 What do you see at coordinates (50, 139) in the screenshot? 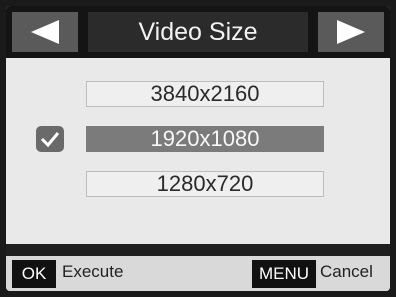
I see `checkmark-icon` at bounding box center [50, 139].